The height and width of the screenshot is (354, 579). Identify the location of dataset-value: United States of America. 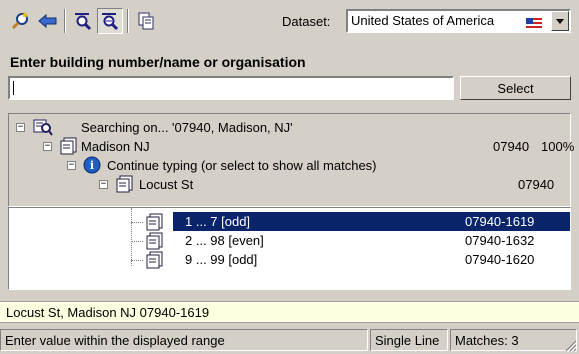
(423, 20).